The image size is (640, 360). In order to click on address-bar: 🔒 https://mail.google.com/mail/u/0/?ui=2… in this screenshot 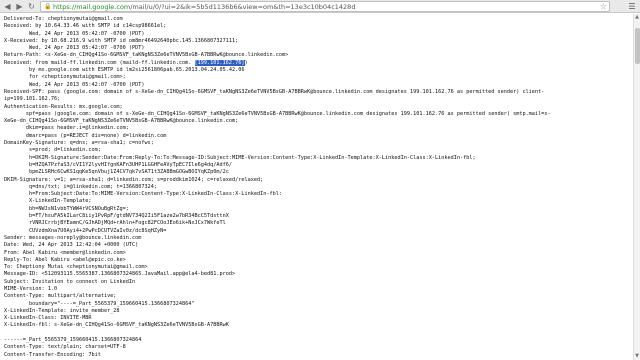, I will do `click(325, 6)`.